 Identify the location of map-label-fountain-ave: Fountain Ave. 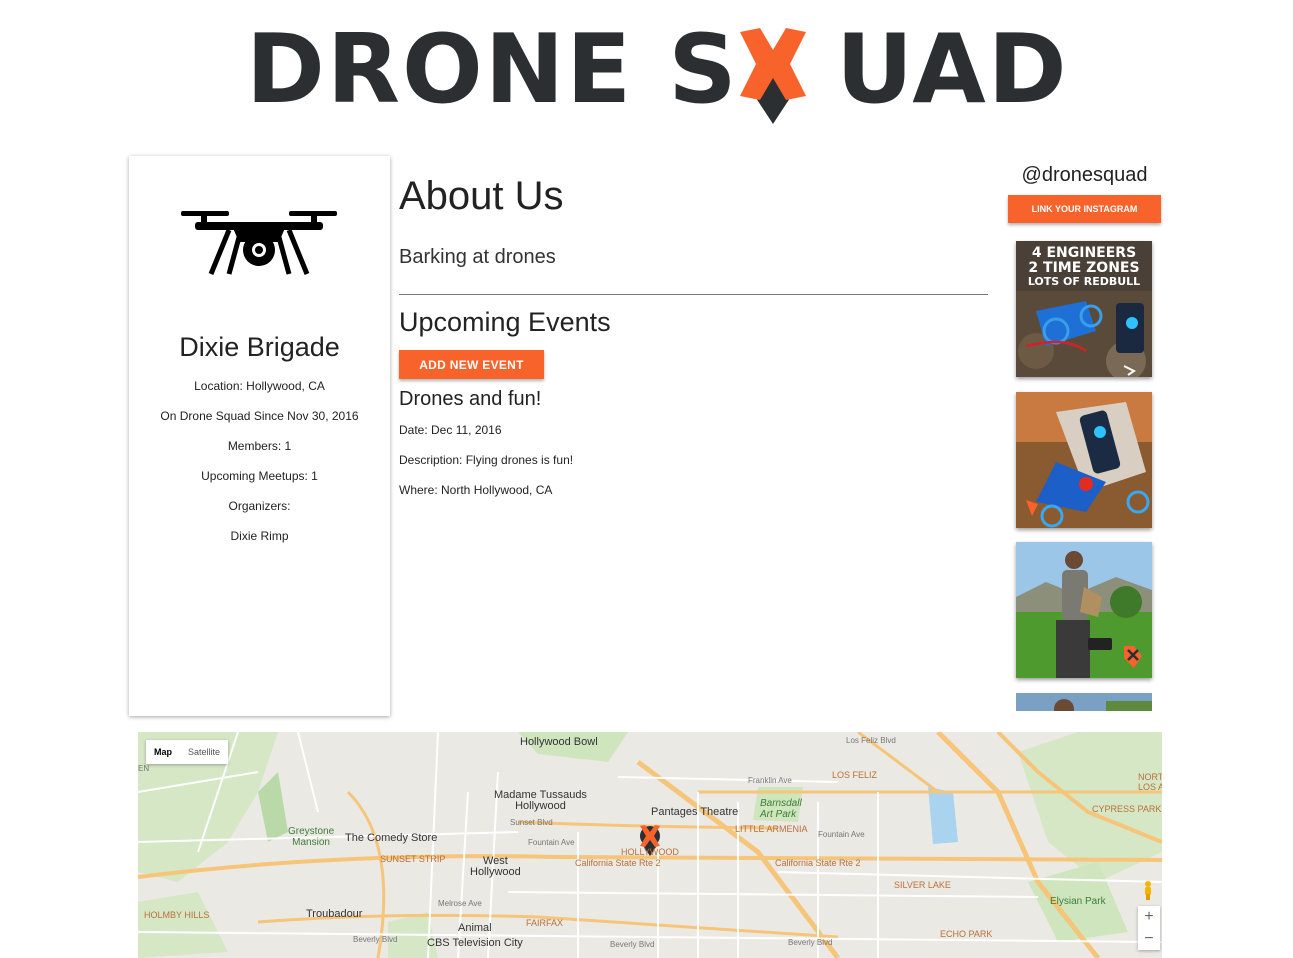
(551, 842).